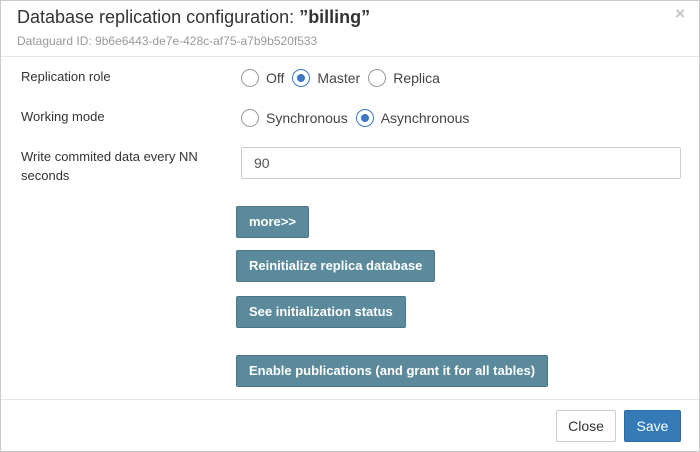 The image size is (700, 452). I want to click on close-button: Close, so click(586, 426).